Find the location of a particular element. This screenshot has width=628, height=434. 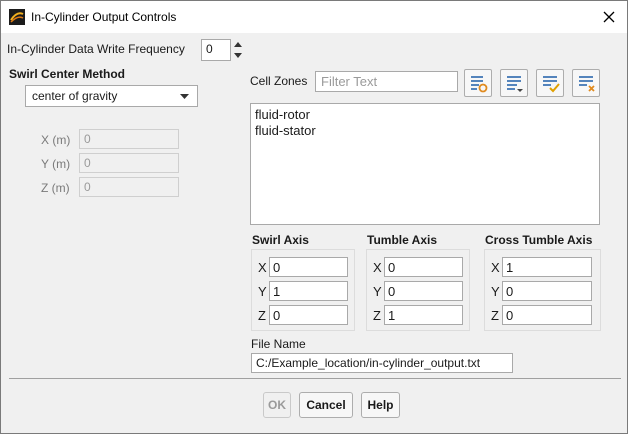

select-all-button is located at coordinates (550, 83).